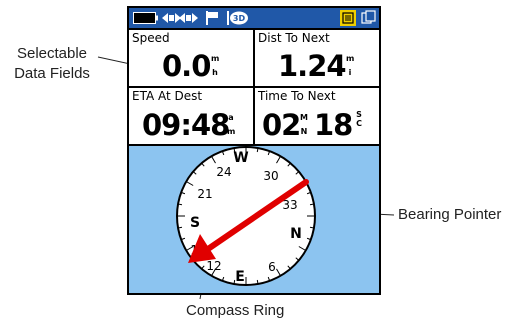 The height and width of the screenshot is (325, 526). I want to click on field-dist-unit-bottom: i, so click(350, 72).